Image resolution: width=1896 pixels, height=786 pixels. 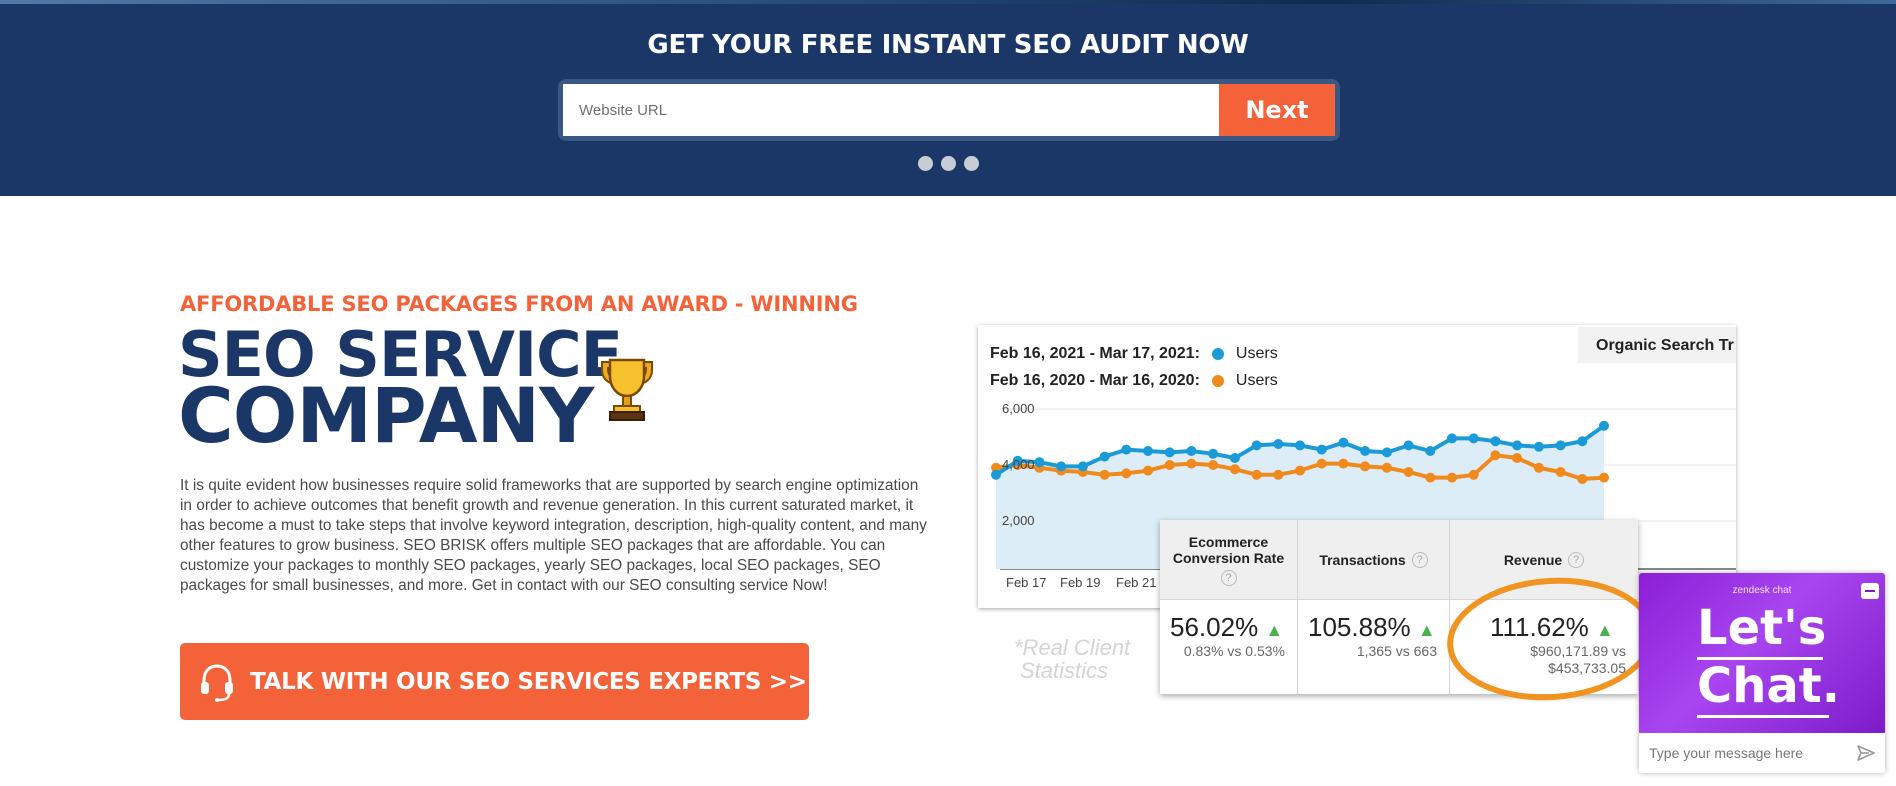 What do you see at coordinates (1072, 647) in the screenshot?
I see `caption-line-1: *Real Client` at bounding box center [1072, 647].